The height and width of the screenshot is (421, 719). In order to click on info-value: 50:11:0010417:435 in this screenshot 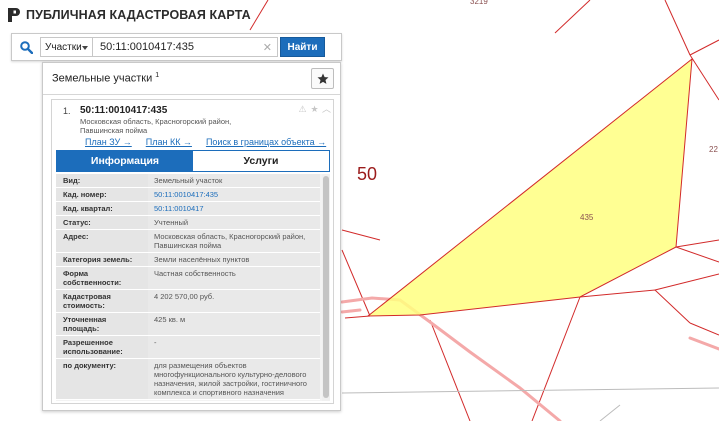, I will do `click(234, 194)`.